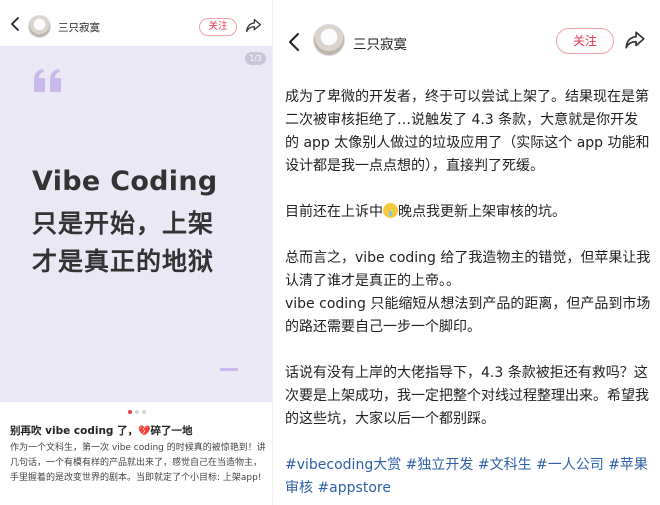 The width and height of the screenshot is (660, 505). I want to click on post-paragraph-text: 晚点我更新上架审核的坑。, so click(482, 212).